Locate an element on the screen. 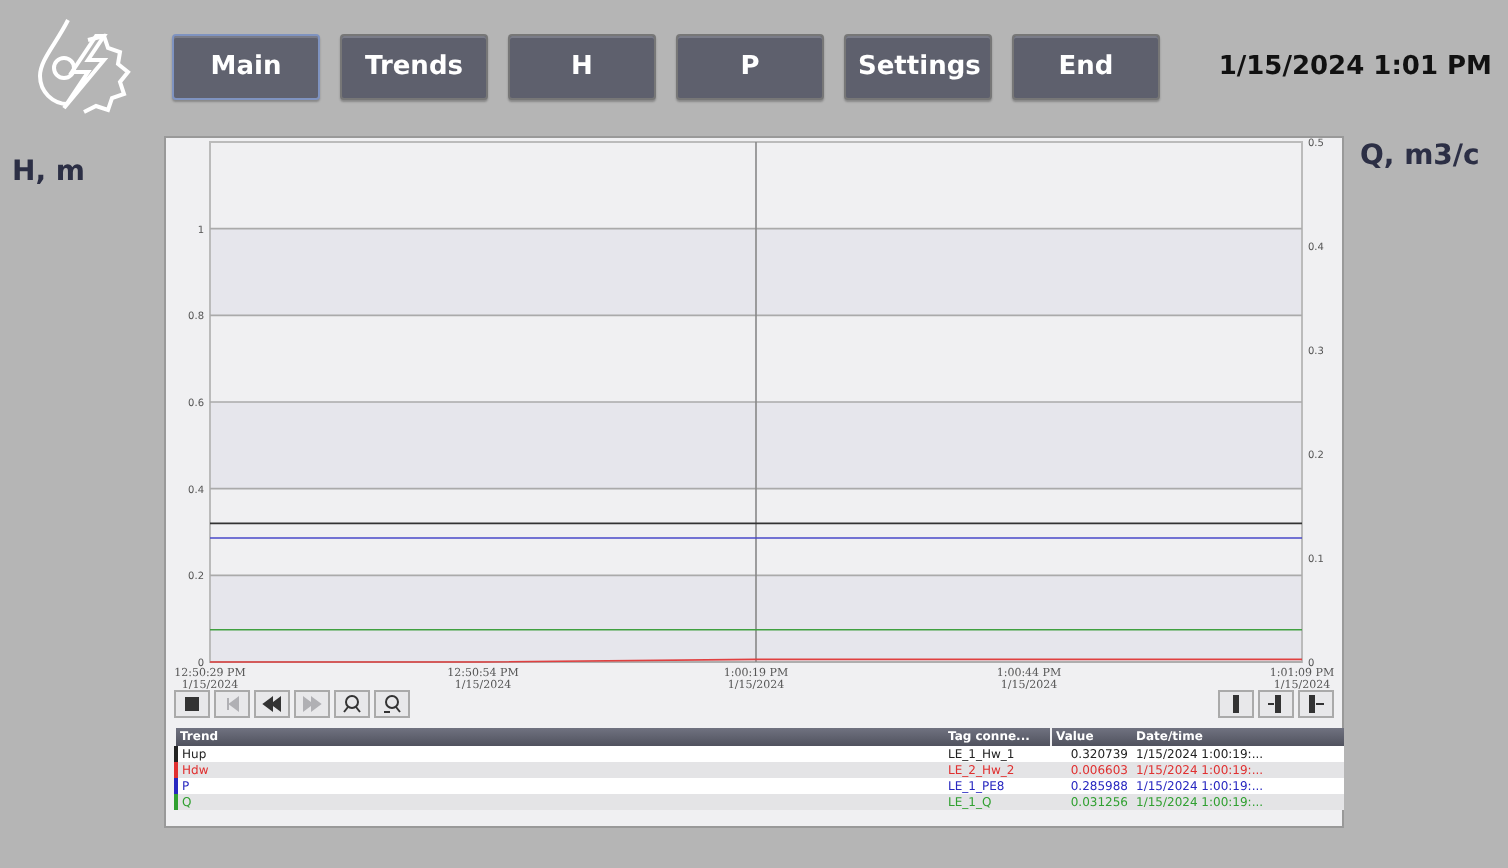 The width and height of the screenshot is (1508, 868). skip-back-icon is located at coordinates (232, 704).